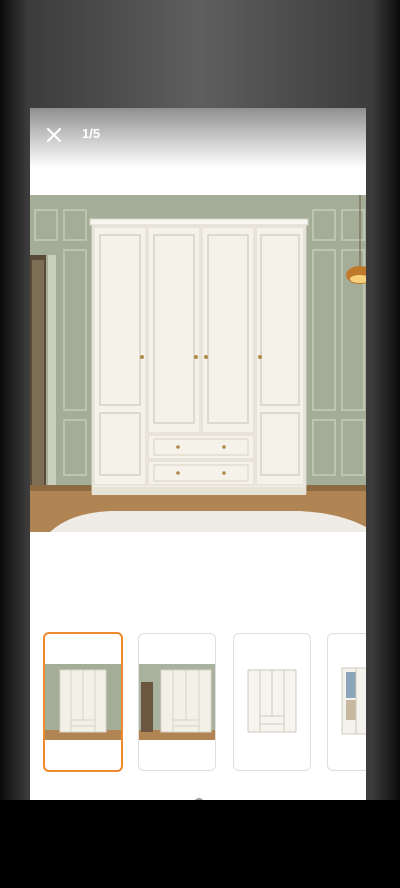  I want to click on close-icon, so click(54, 135).